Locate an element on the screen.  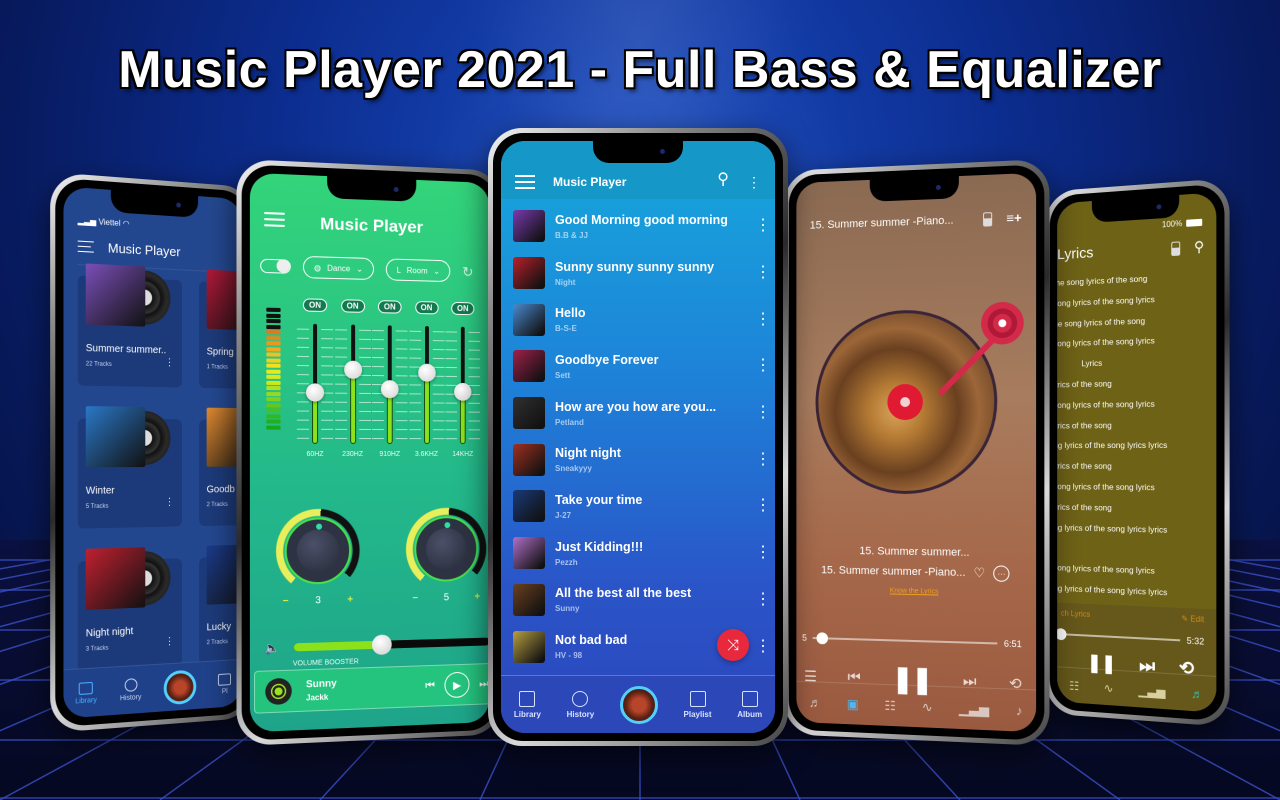
play-button: ▶ is located at coordinates (457, 685).